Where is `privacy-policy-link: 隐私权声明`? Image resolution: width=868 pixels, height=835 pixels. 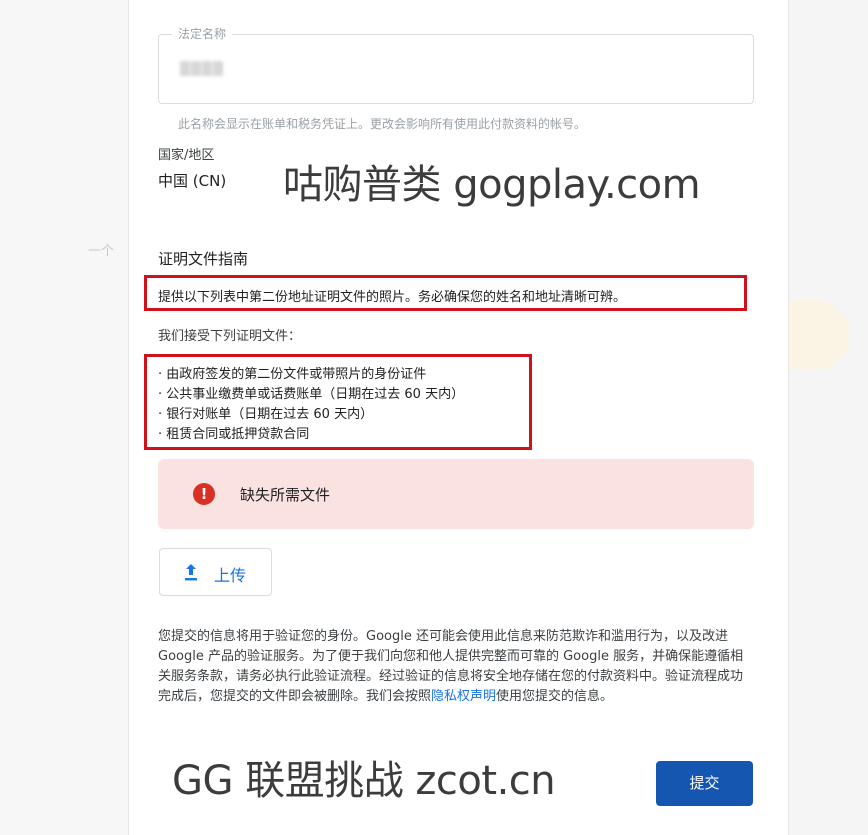 privacy-policy-link: 隐私权声明 is located at coordinates (463, 696).